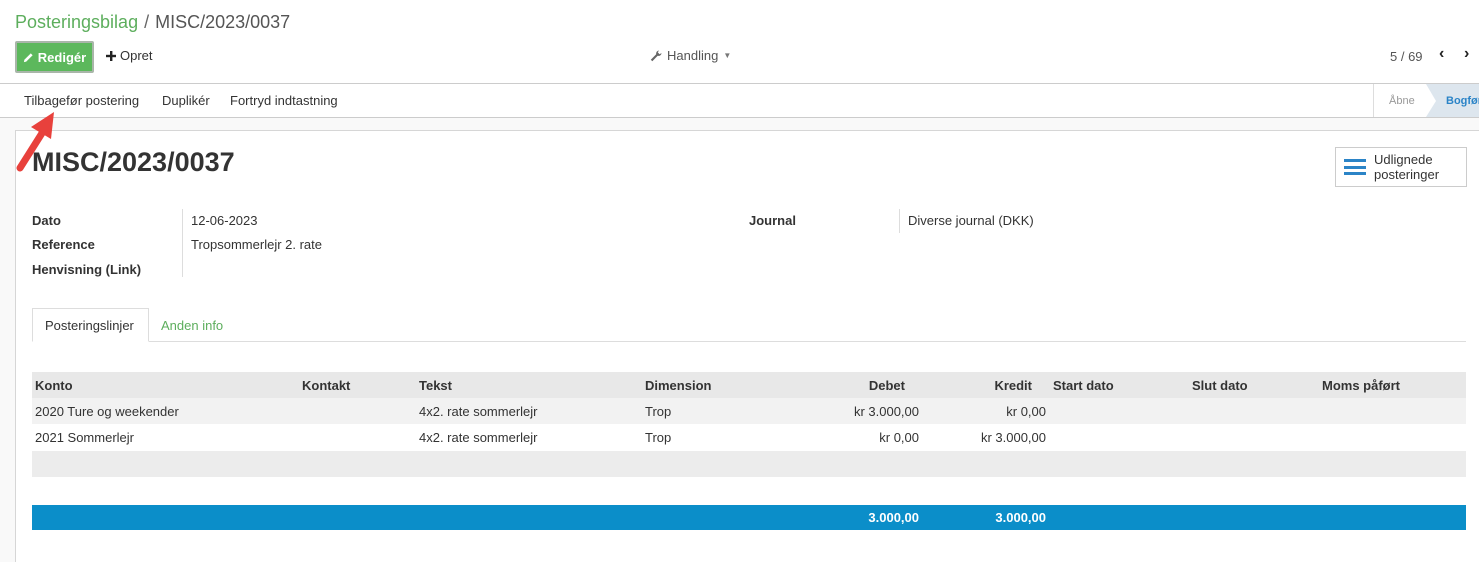 This screenshot has height=562, width=1479. Describe the element at coordinates (224, 220) in the screenshot. I see `date-field: 12-06-2023` at that location.